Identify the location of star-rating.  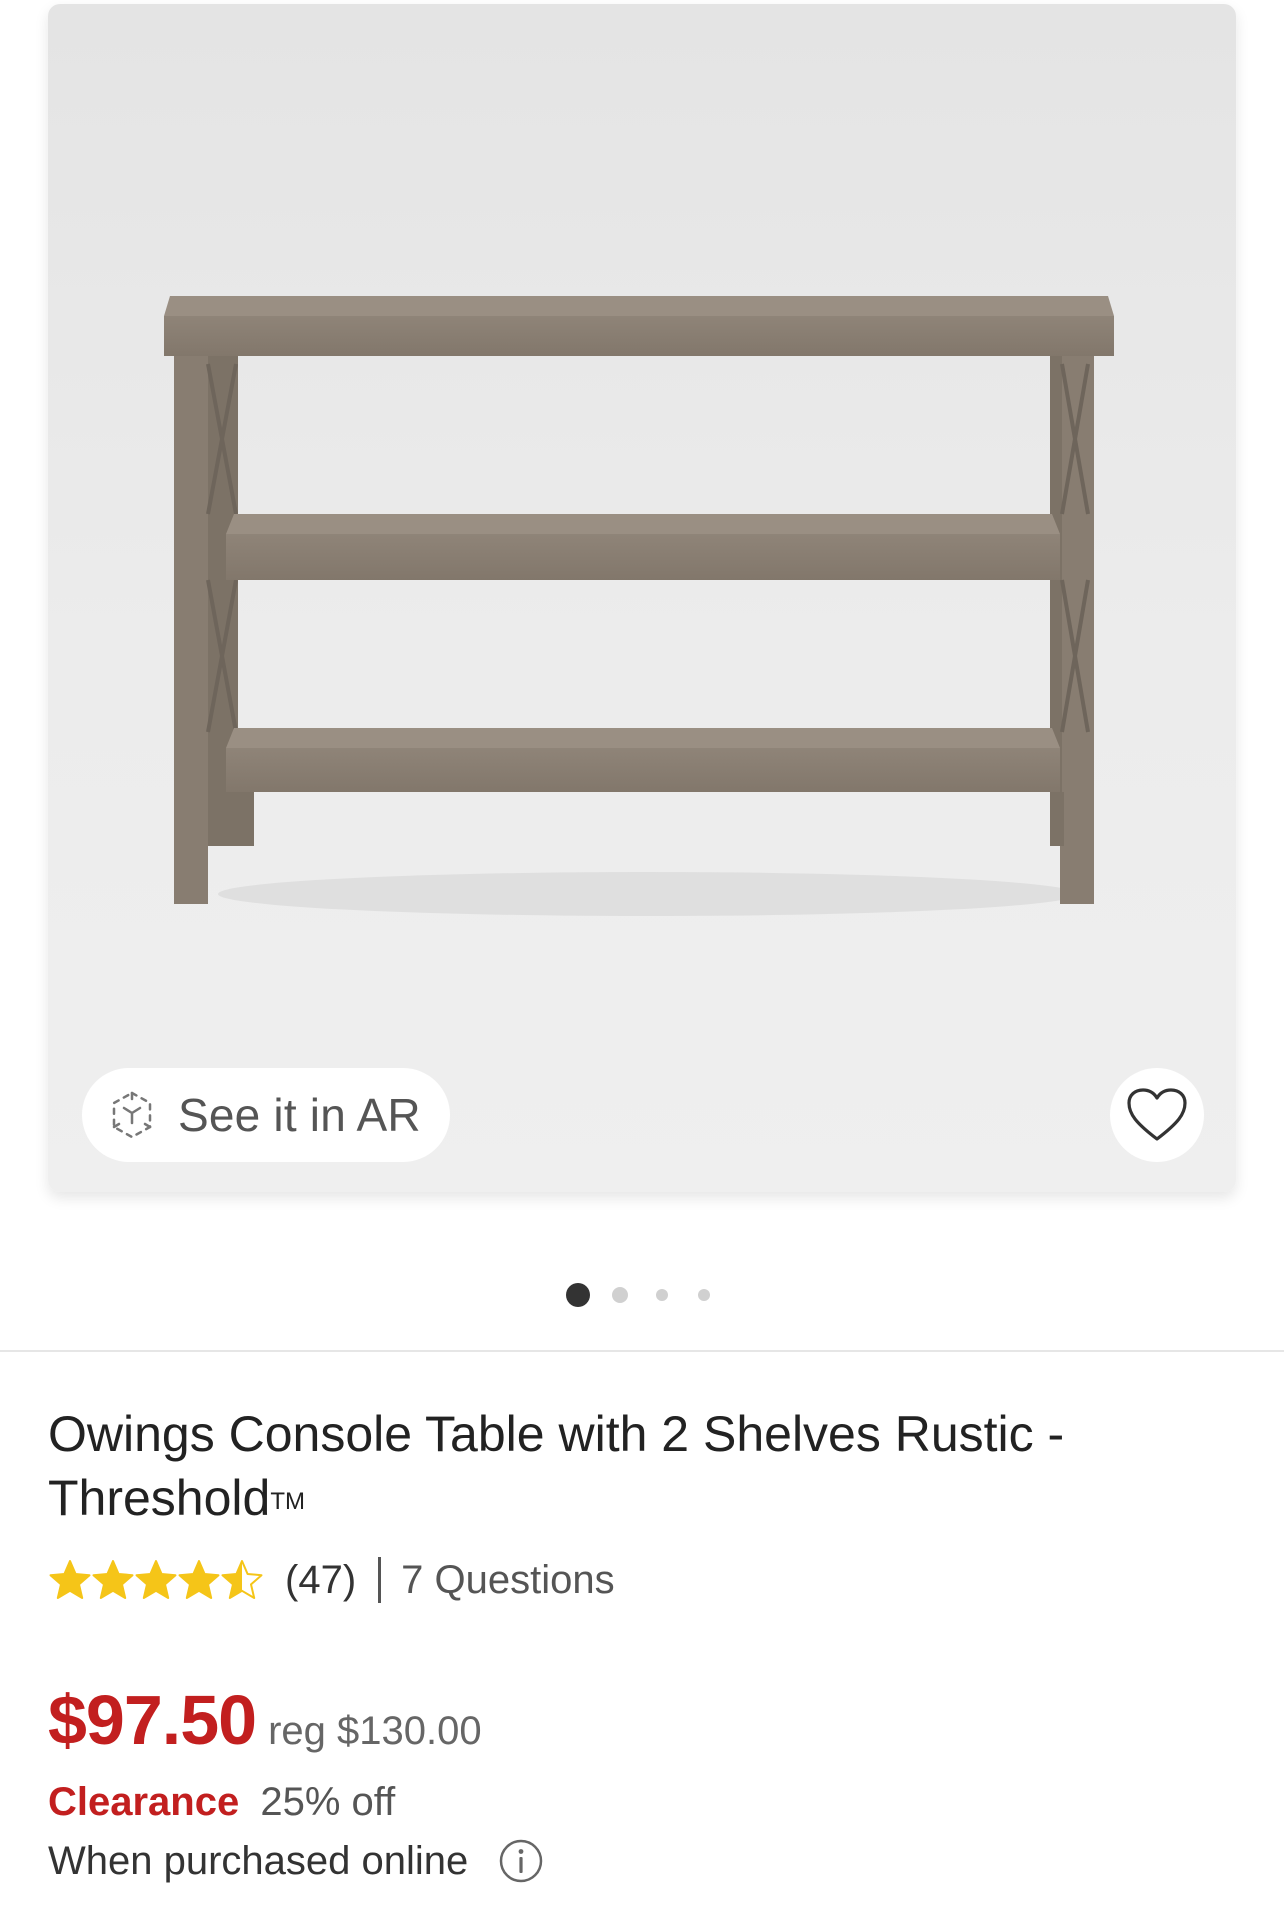
(155, 1580).